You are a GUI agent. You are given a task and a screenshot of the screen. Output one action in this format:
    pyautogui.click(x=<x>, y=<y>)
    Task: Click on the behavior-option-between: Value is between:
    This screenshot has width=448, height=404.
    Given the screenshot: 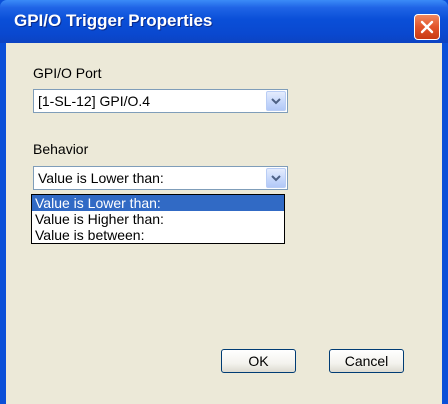 What is the action you would take?
    pyautogui.click(x=158, y=235)
    